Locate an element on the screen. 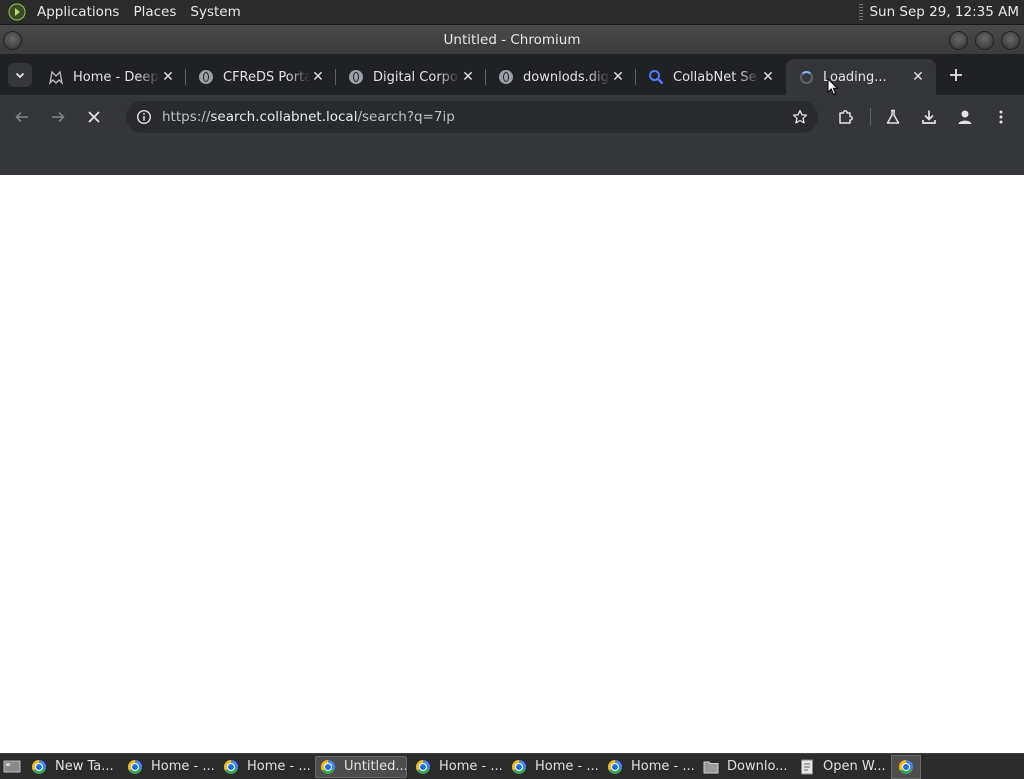 The height and width of the screenshot is (779, 1024). labs-button is located at coordinates (893, 117).